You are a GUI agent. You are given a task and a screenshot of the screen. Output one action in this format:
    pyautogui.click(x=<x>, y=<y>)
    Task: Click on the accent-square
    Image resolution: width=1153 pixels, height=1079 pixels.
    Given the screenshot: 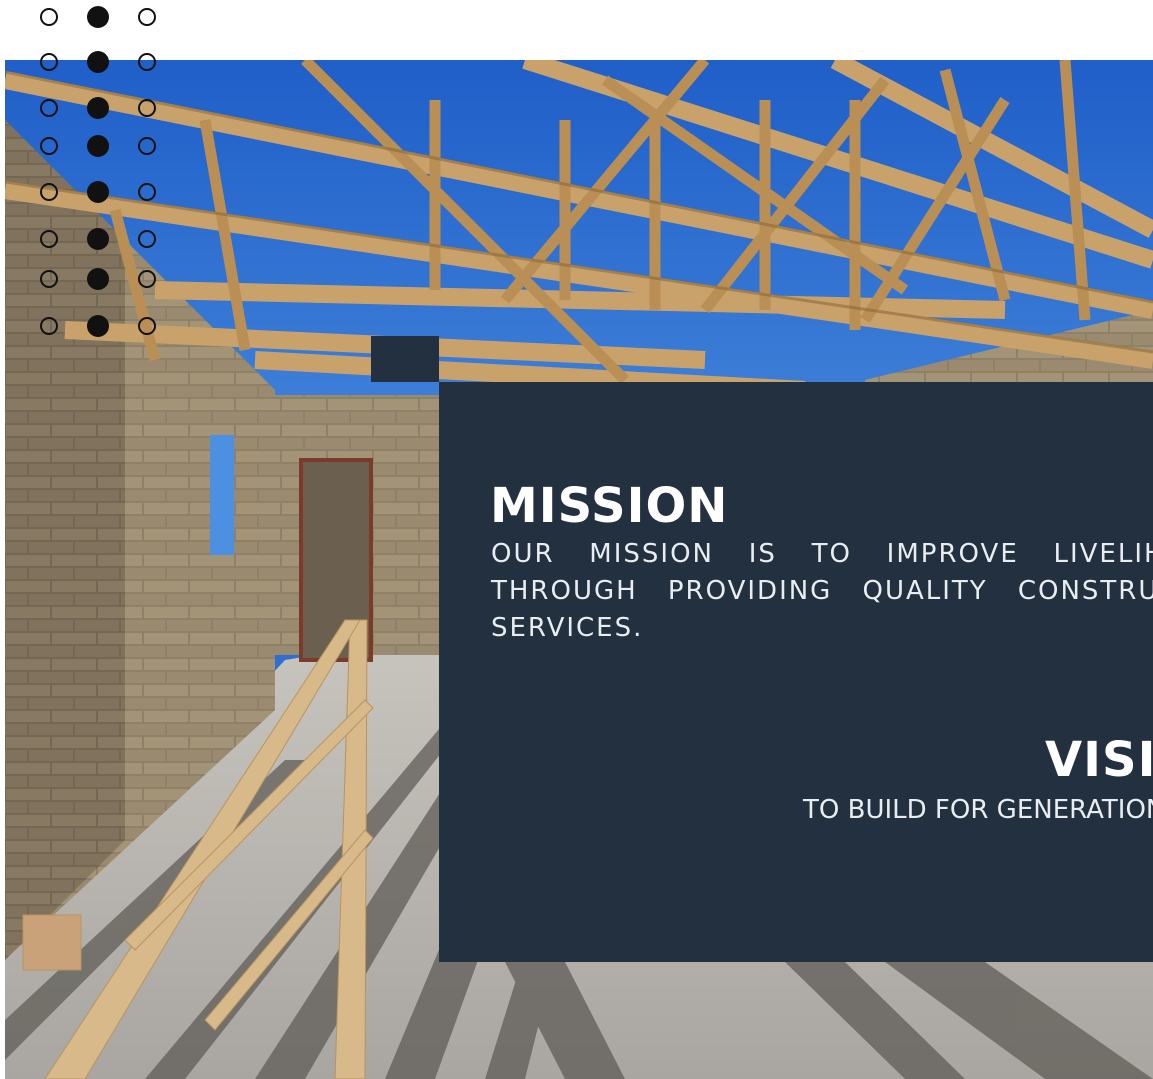 What is the action you would take?
    pyautogui.click(x=405, y=359)
    